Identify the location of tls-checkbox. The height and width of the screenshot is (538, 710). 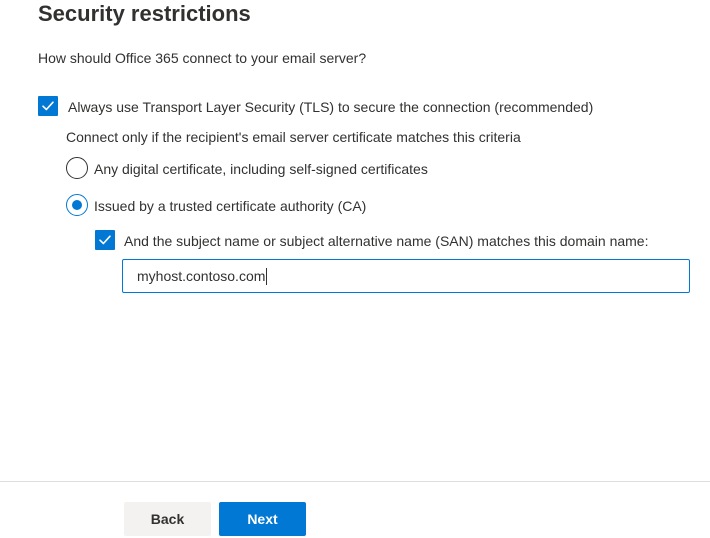
(48, 106).